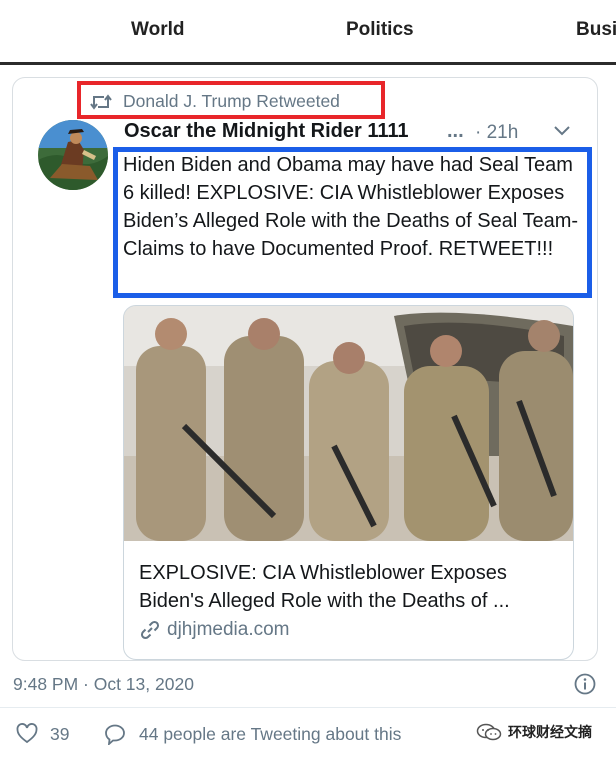 Image resolution: width=616 pixels, height=757 pixels. I want to click on retweeted-by-label: Donald J. Trump Retweeted, so click(231, 101).